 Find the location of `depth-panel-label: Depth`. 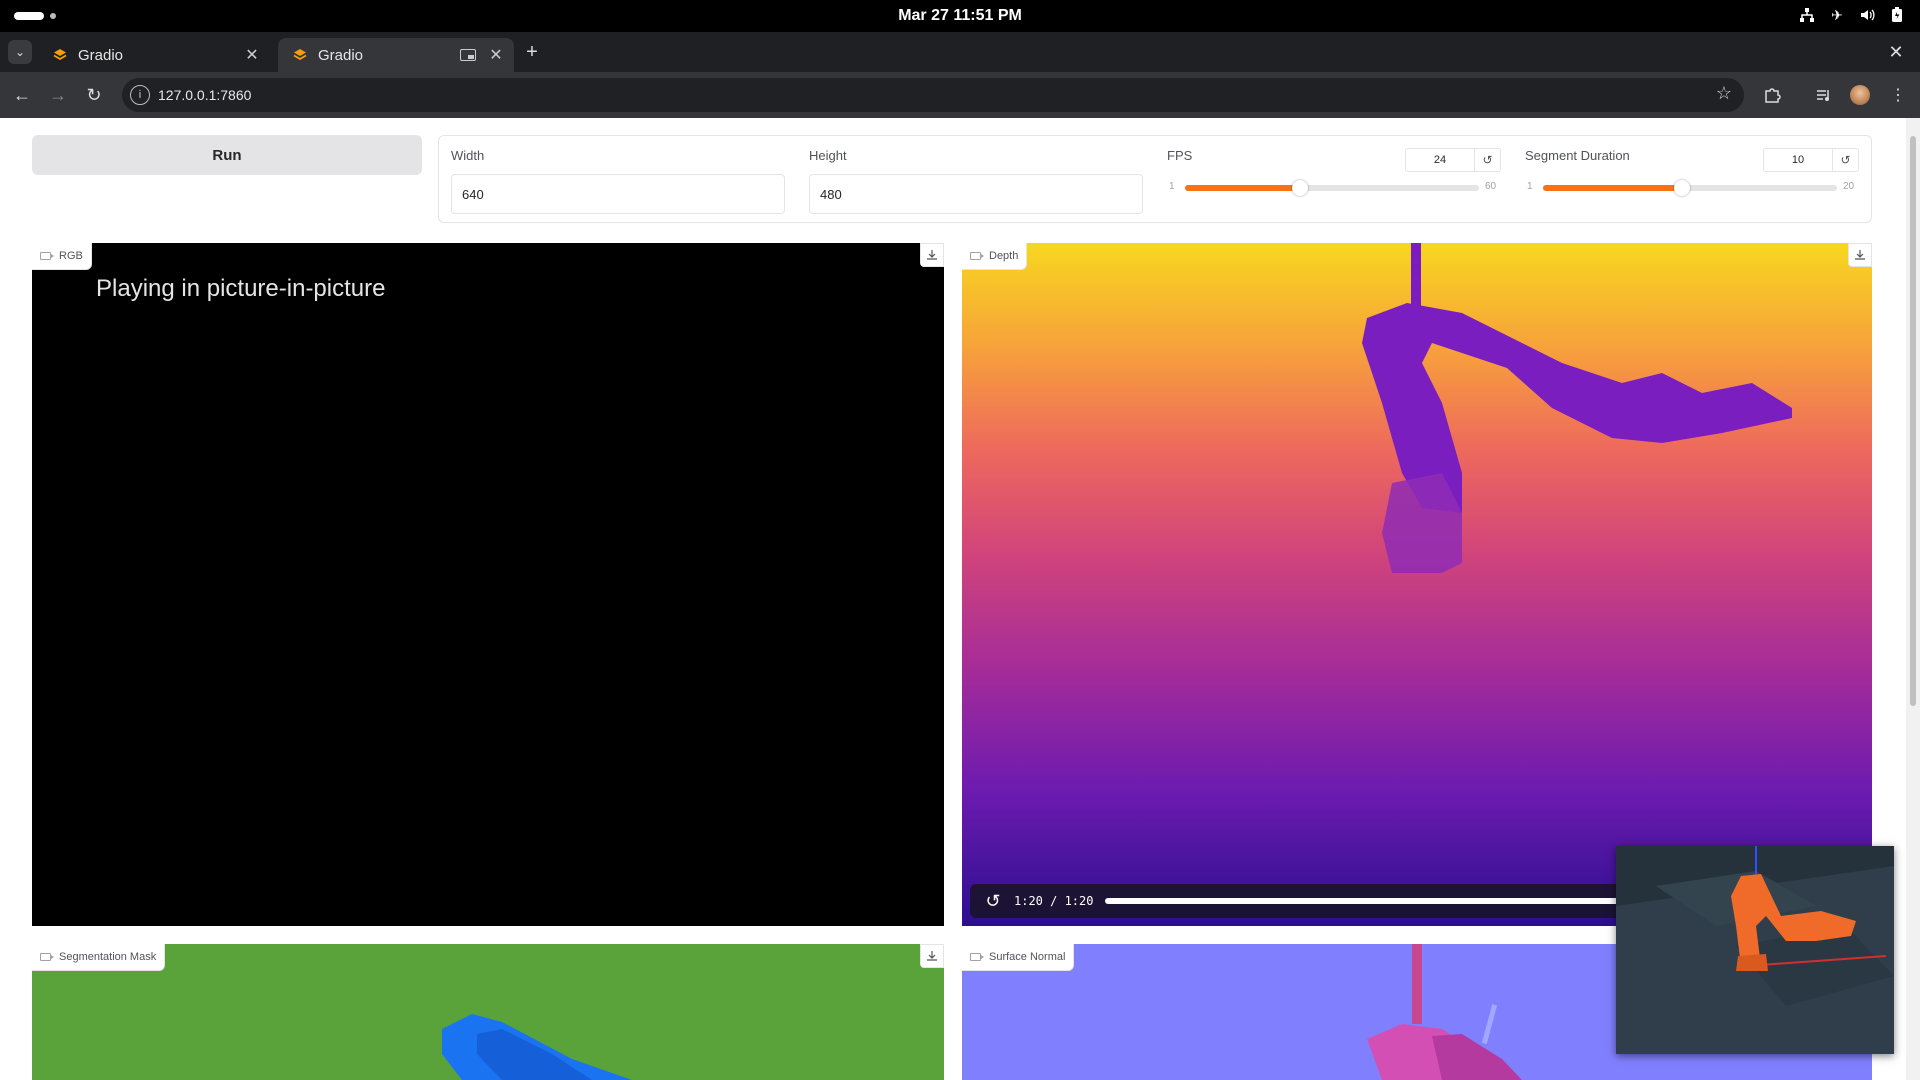

depth-panel-label: Depth is located at coordinates (995, 256).